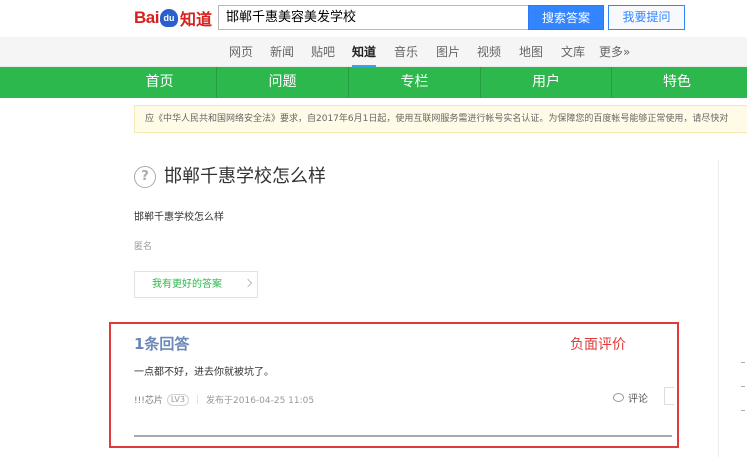  What do you see at coordinates (545, 82) in the screenshot?
I see `main-nav-users: 用户` at bounding box center [545, 82].